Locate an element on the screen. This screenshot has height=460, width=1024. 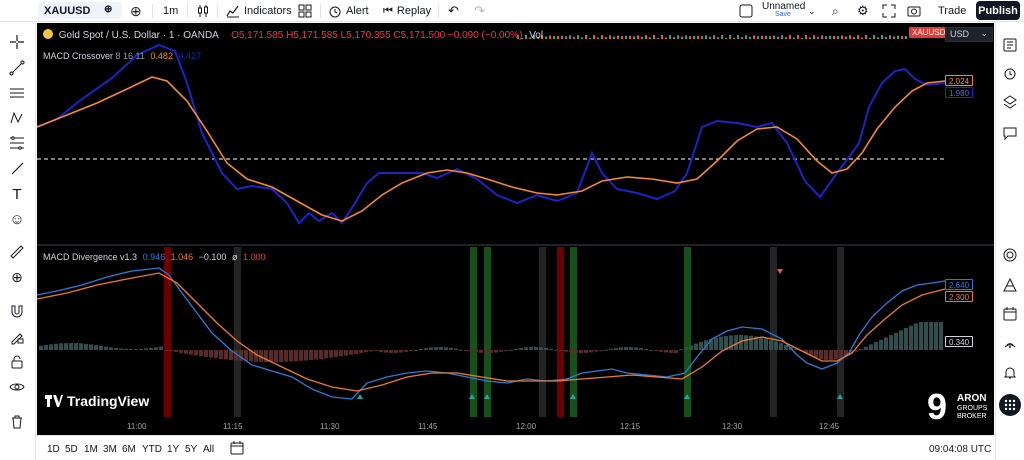
broker-name: ARON is located at coordinates (972, 398).